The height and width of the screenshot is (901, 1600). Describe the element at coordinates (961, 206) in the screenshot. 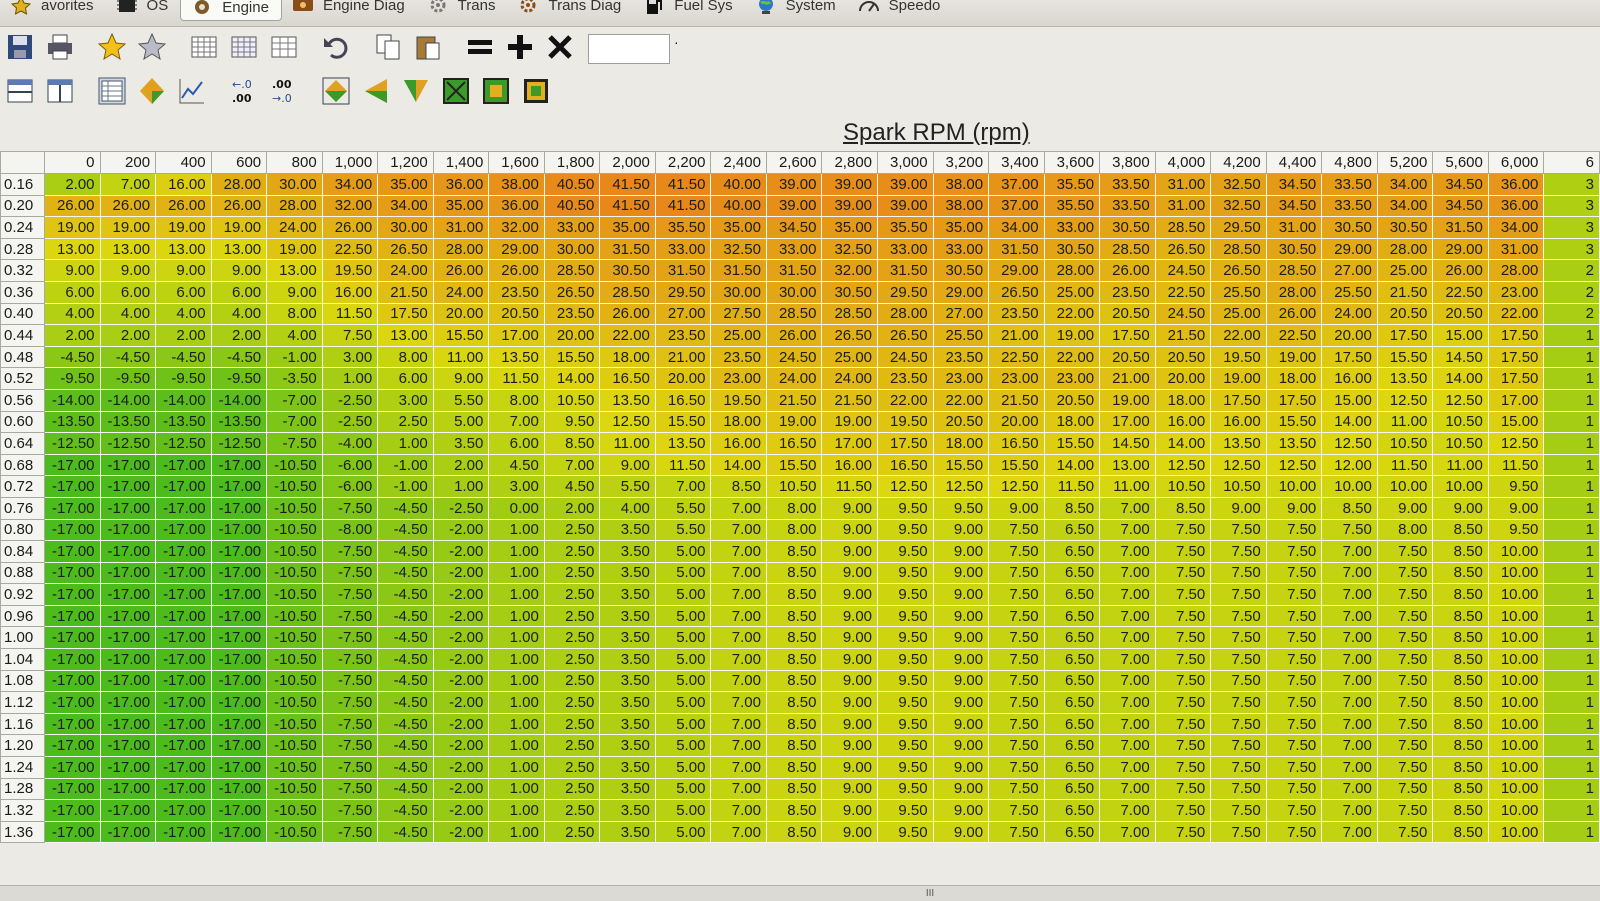

I see `table-cell: 38.00` at that location.